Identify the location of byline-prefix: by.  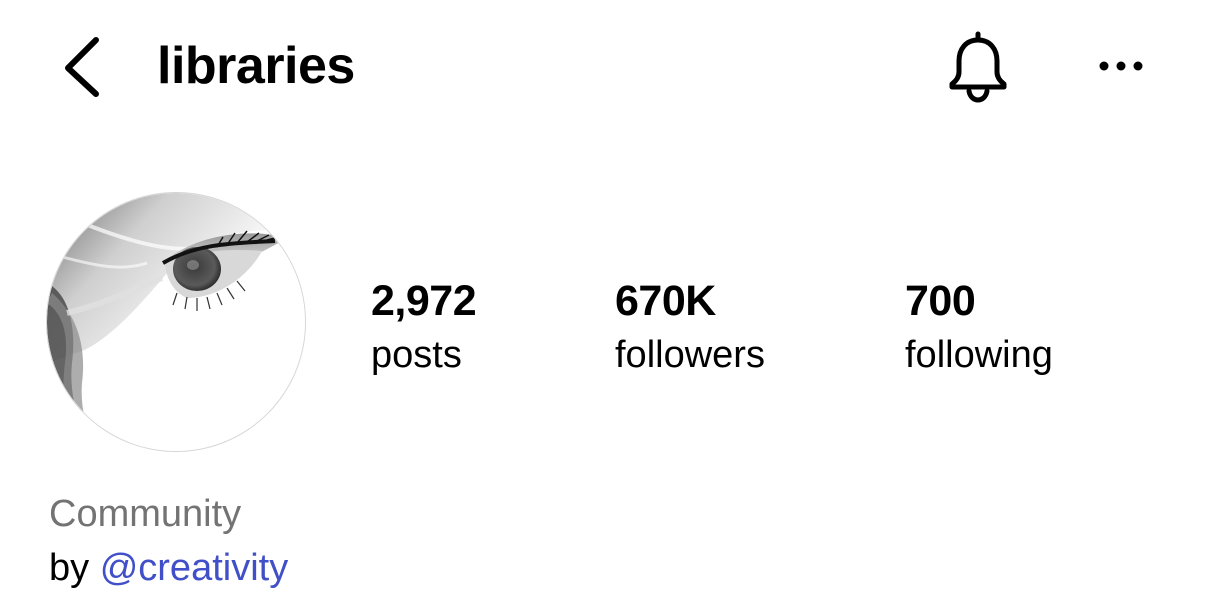
(69, 568).